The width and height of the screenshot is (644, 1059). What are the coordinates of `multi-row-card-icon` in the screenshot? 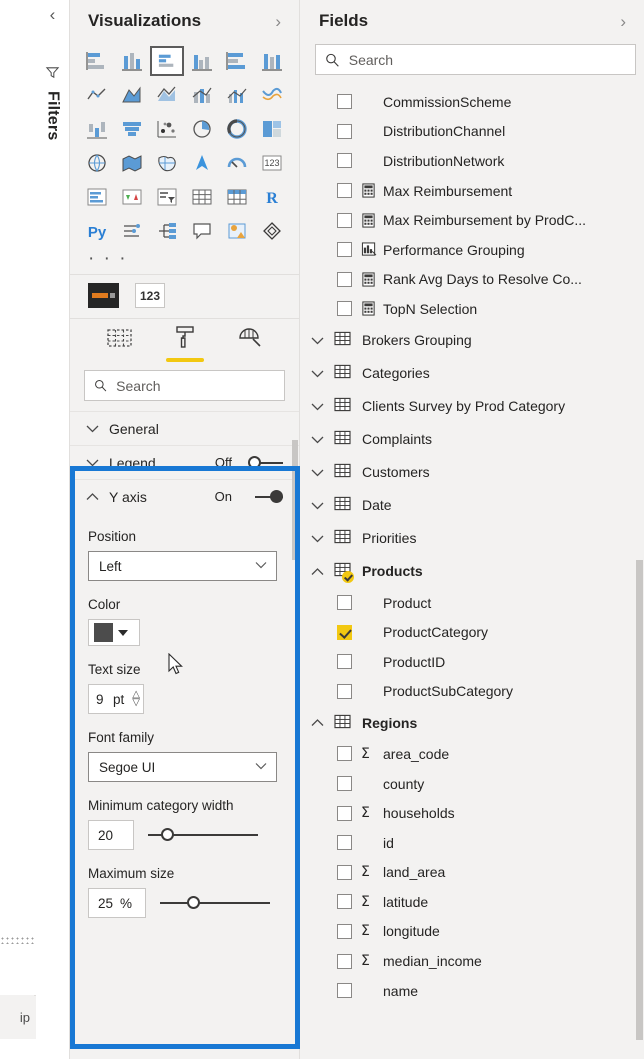 It's located at (97, 197).